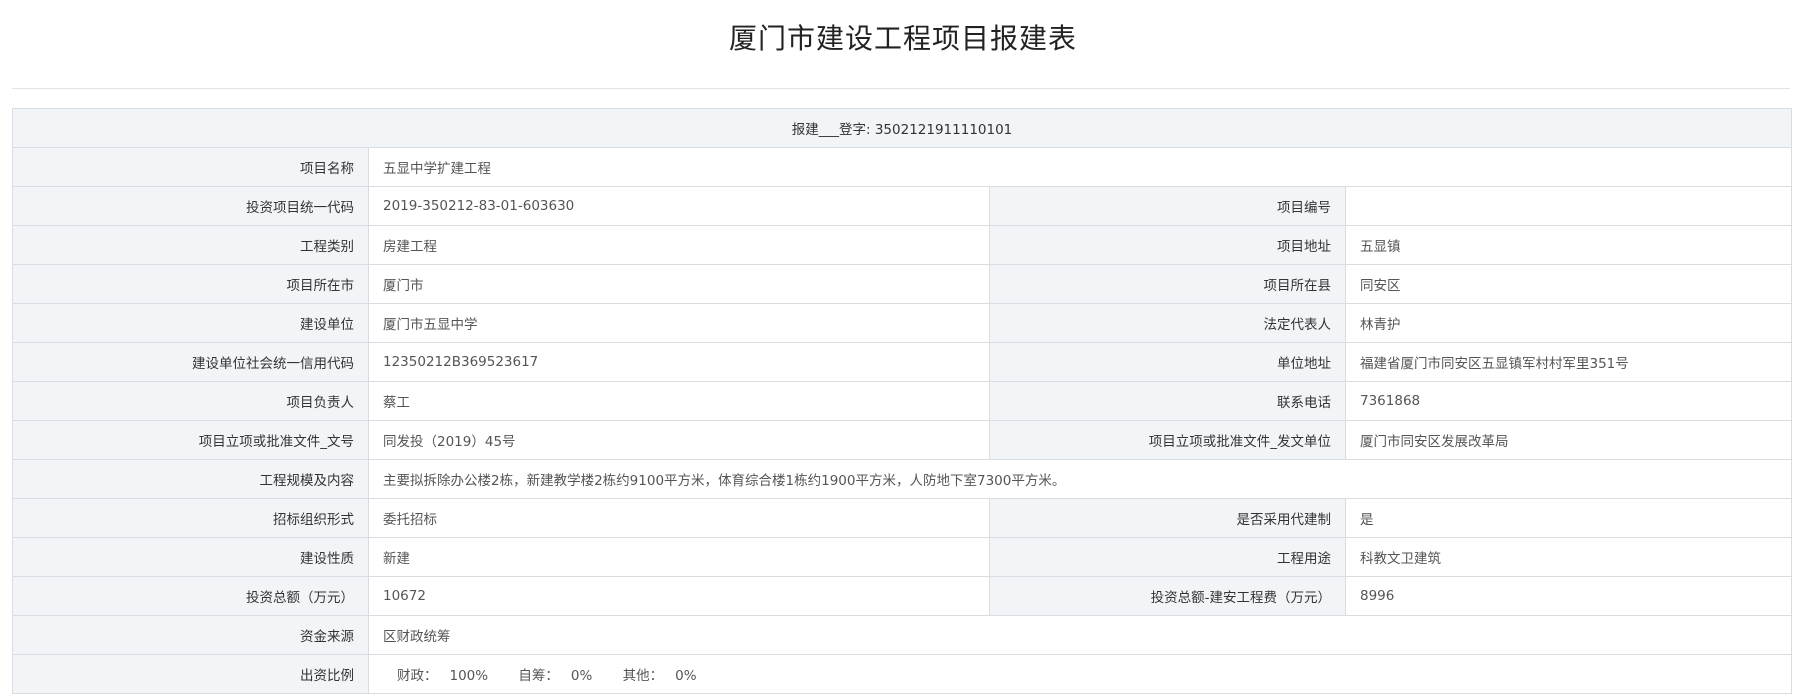 The height and width of the screenshot is (694, 1797). I want to click on table-row: 资金来源 区财政统筹, so click(902, 635).